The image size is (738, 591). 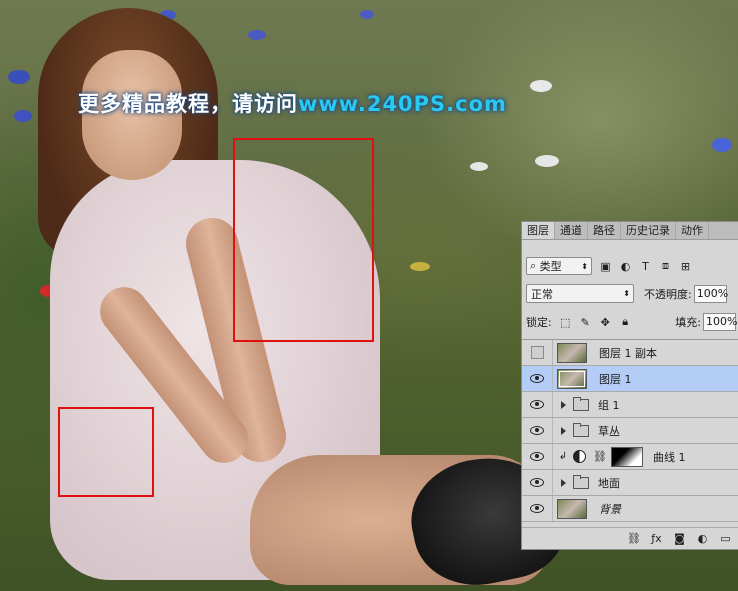 I want to click on layer-row: 图层 1 副本, so click(x=630, y=353).